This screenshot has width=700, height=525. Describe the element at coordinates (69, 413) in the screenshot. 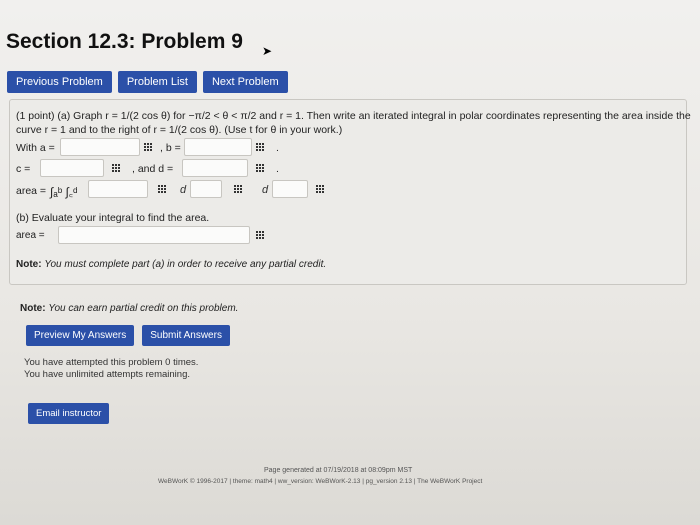

I see `email-instructor-button: Email instructor` at that location.